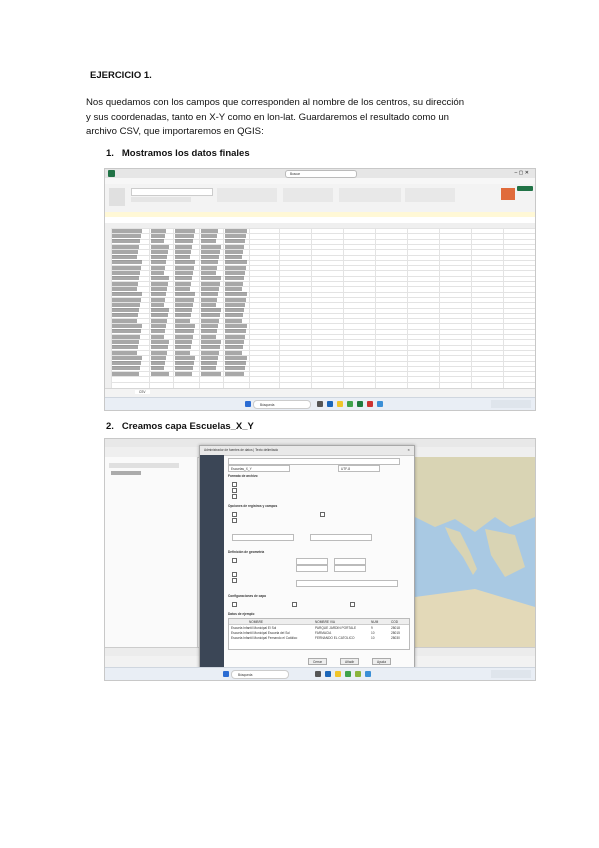  What do you see at coordinates (259, 468) in the screenshot?
I see `layer-name-field: Escuelas_X_Y` at bounding box center [259, 468].